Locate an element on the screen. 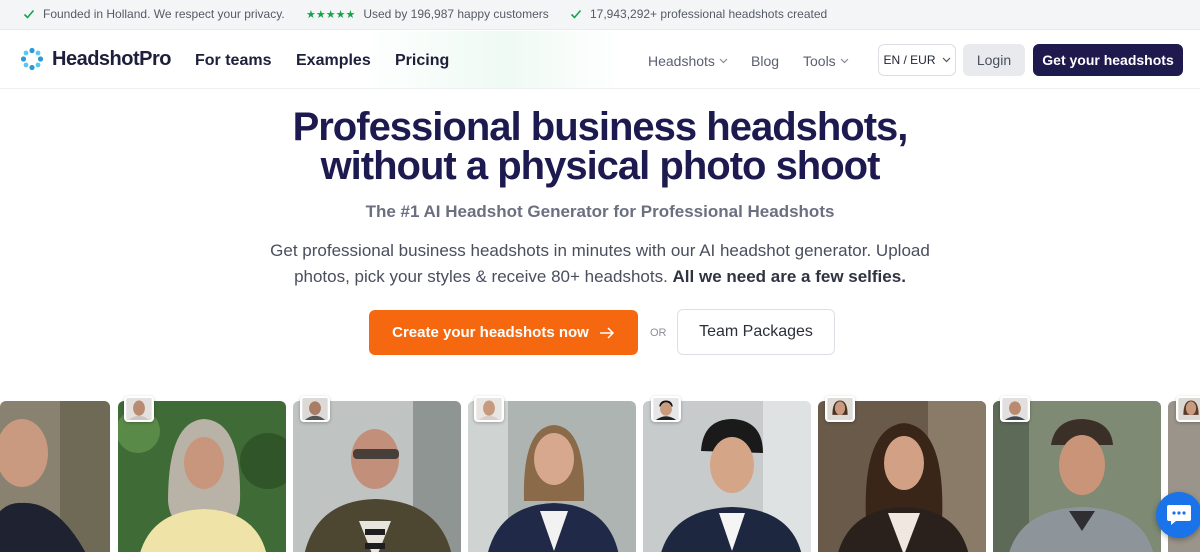 The width and height of the screenshot is (1200, 552). login-button: Login is located at coordinates (994, 60).